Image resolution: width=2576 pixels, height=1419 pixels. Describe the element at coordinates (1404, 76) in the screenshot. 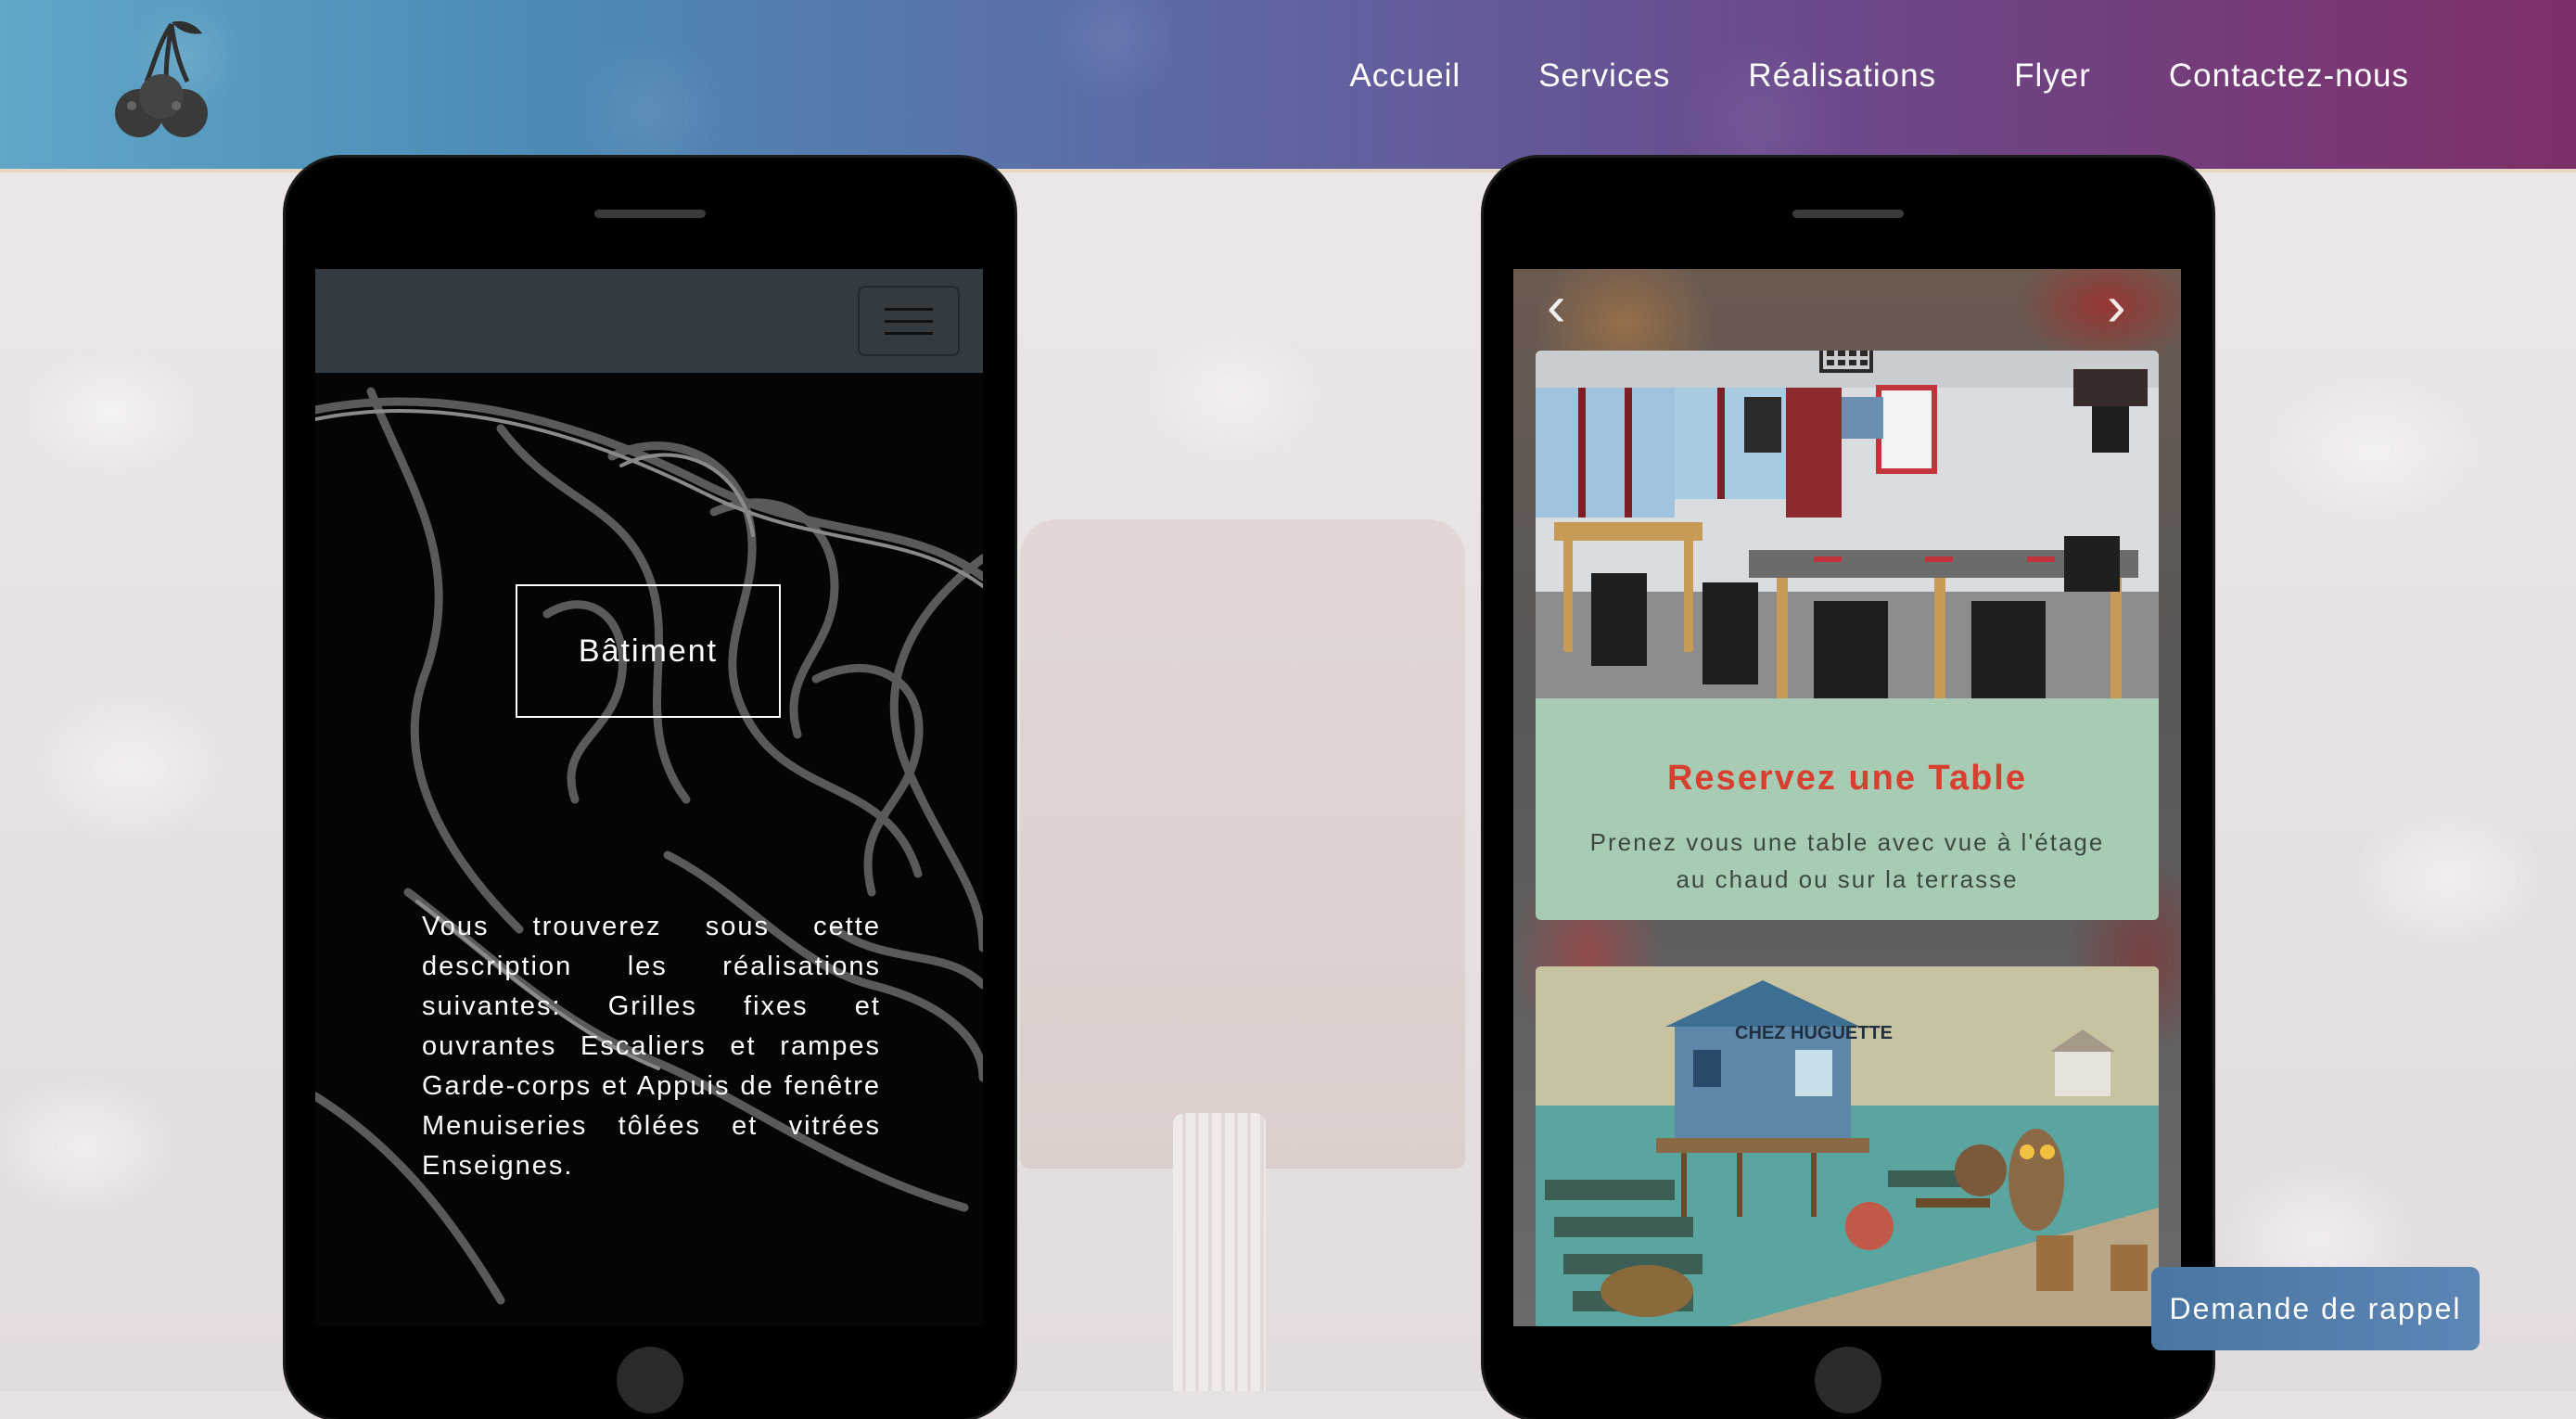

I see `nav-accueil: Accueil` at that location.